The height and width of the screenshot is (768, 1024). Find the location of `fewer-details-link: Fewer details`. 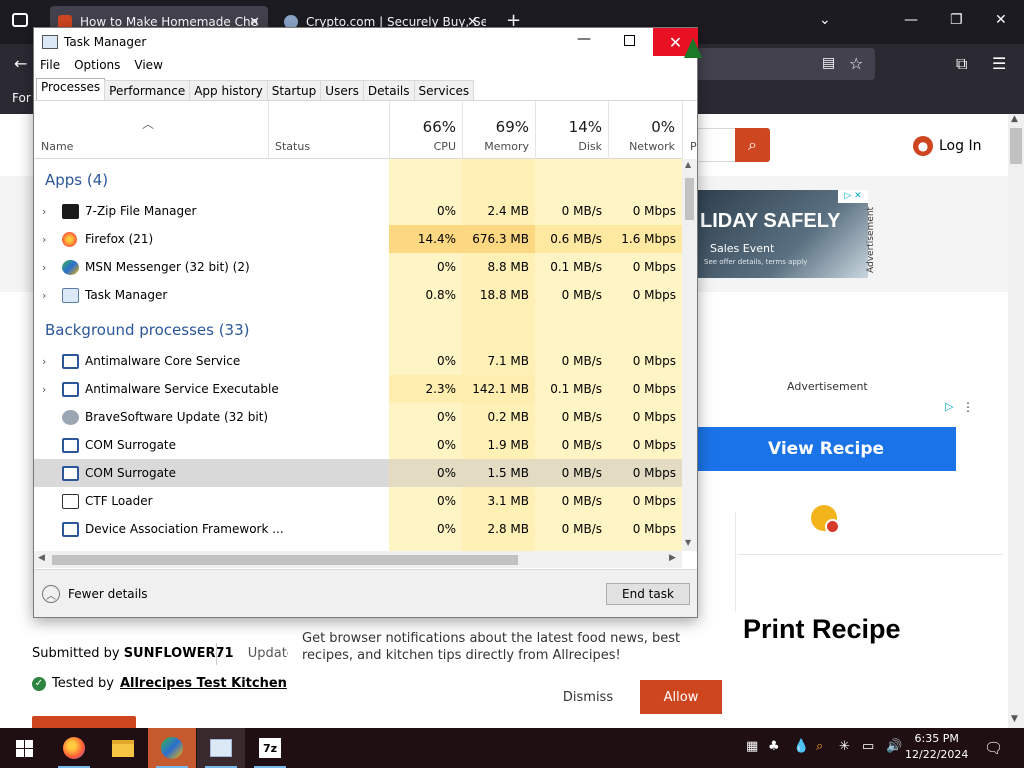

fewer-details-link: Fewer details is located at coordinates (108, 594).